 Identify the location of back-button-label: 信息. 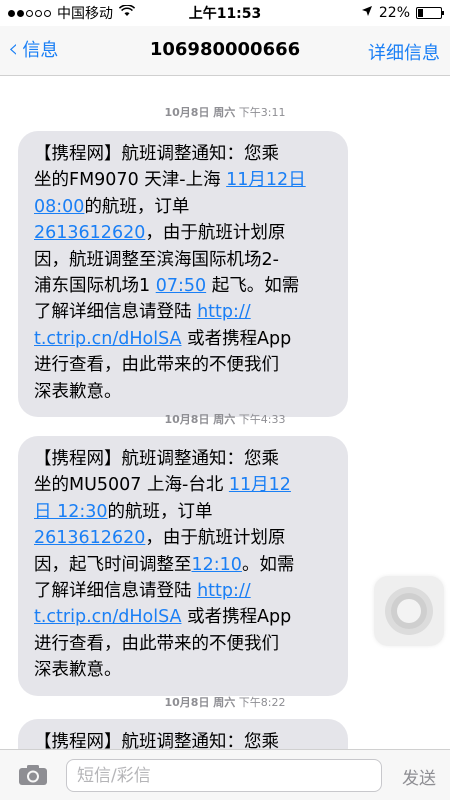
(40, 50).